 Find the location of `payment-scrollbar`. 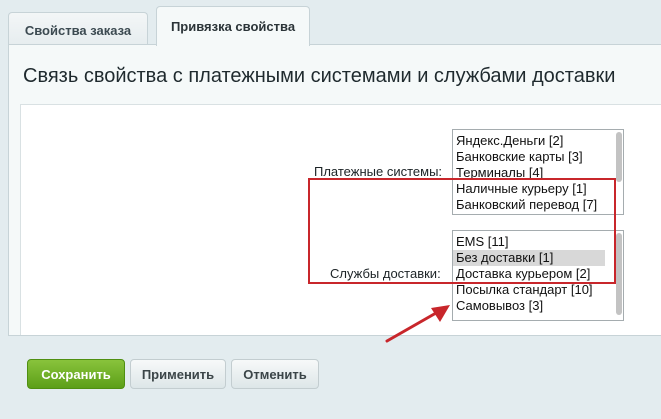

payment-scrollbar is located at coordinates (619, 157).